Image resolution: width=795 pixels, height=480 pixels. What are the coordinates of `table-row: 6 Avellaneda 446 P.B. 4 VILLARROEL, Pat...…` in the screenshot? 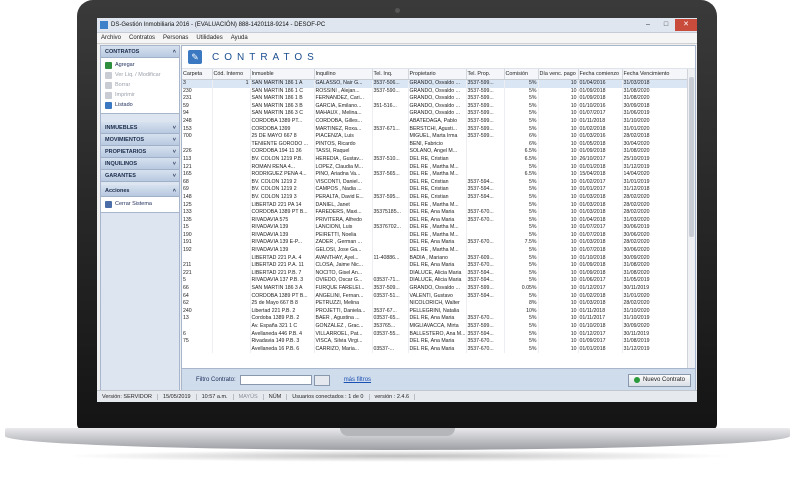 It's located at (435, 334).